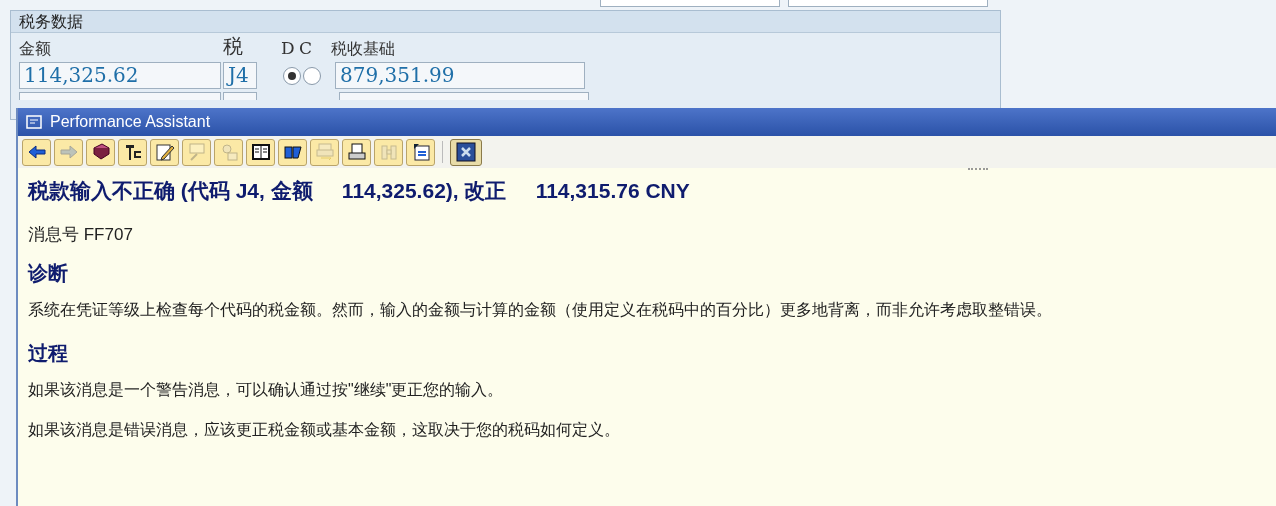  I want to click on window-icon, so click(34, 122).